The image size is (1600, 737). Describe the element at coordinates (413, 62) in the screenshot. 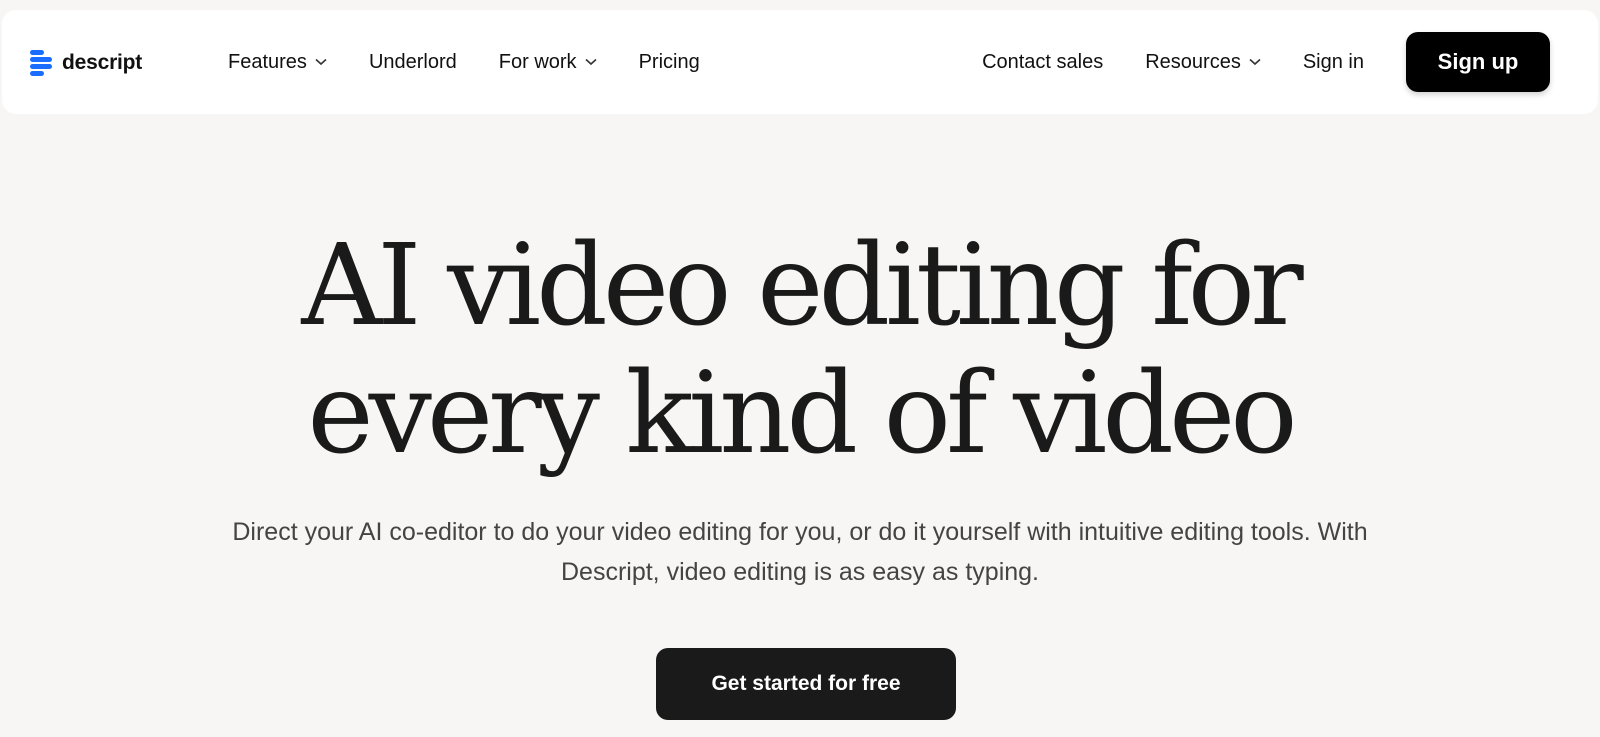

I see `nav-item-underlord: Underlord` at that location.